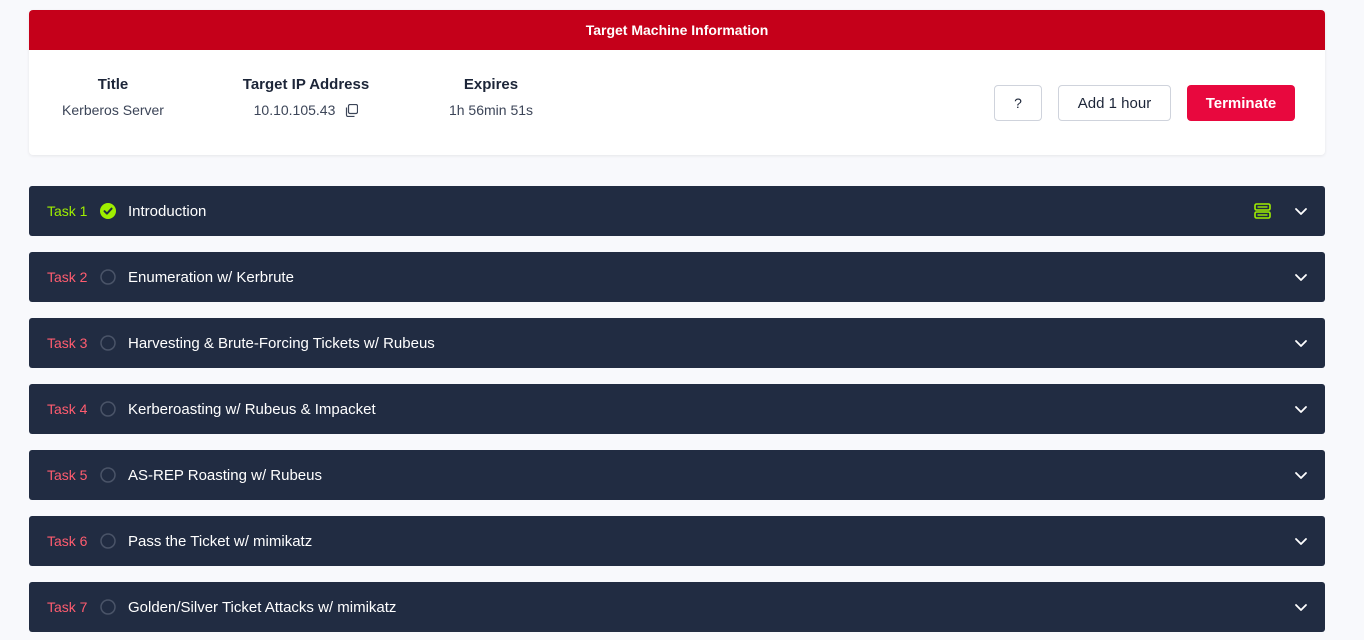 This screenshot has height=640, width=1364. What do you see at coordinates (491, 97) in the screenshot?
I see `machine-expires-column: Expires 1h 56min 51s` at bounding box center [491, 97].